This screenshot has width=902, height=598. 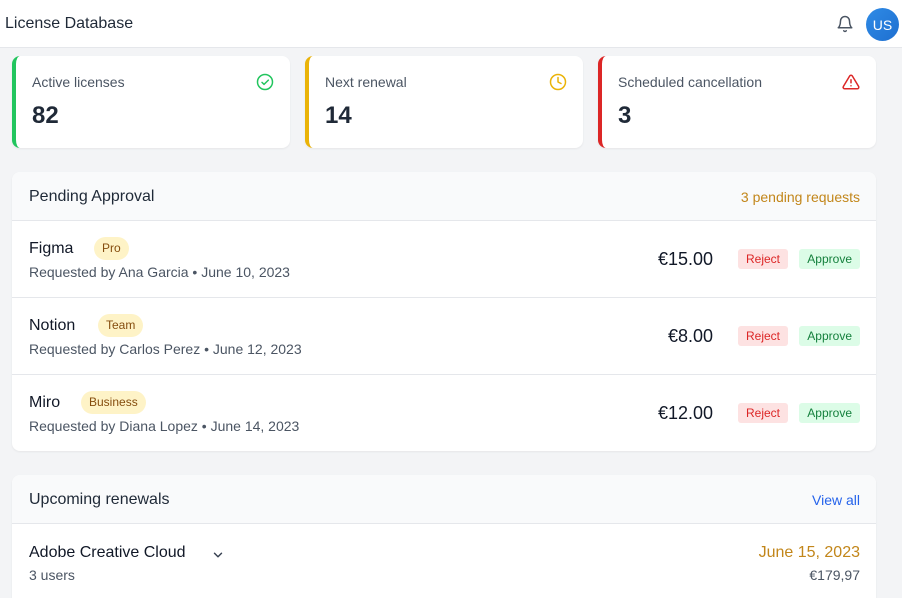 I want to click on panel-title: Upcoming renewals, so click(x=99, y=499).